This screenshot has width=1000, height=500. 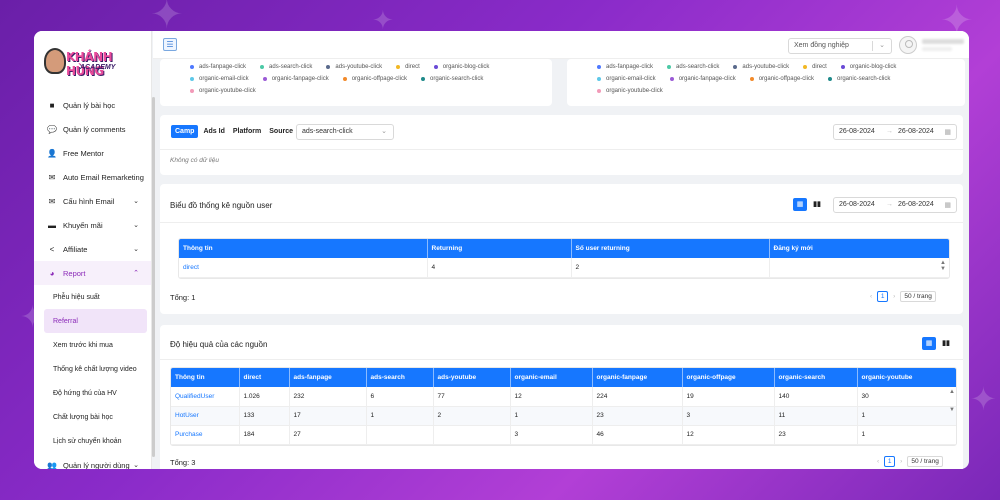 What do you see at coordinates (92, 153) in the screenshot?
I see `sidebar-item-2: 👤 Free Mentor` at bounding box center [92, 153].